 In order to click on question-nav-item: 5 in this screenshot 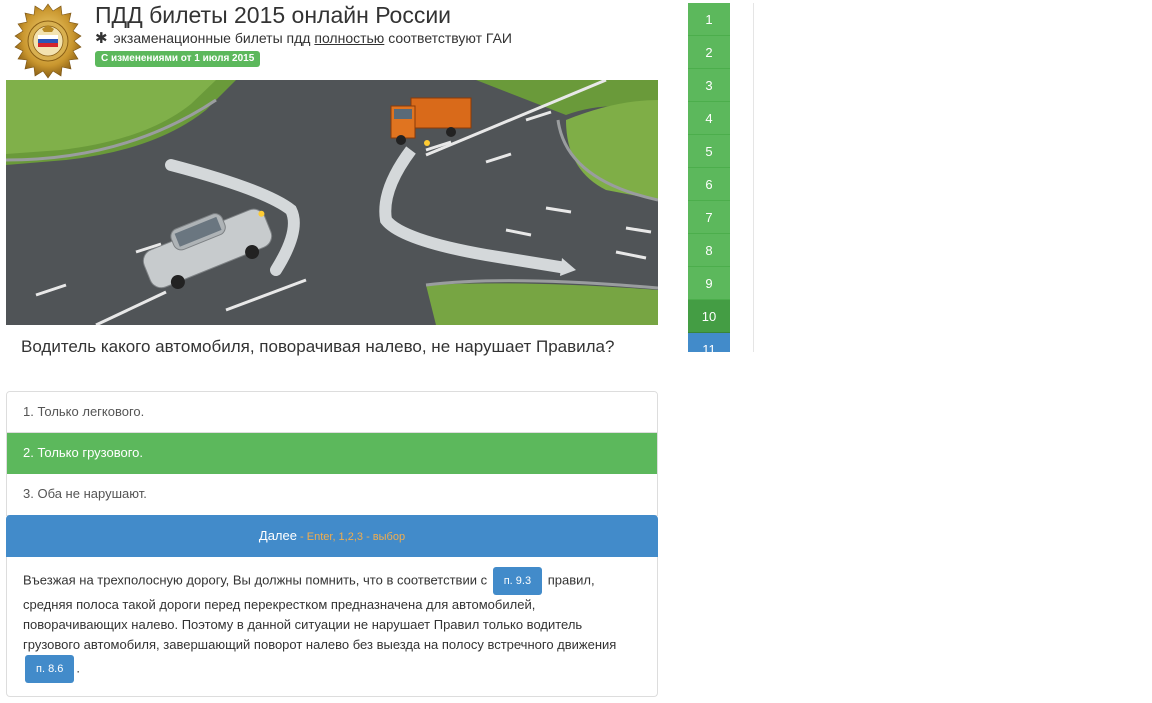, I will do `click(709, 151)`.